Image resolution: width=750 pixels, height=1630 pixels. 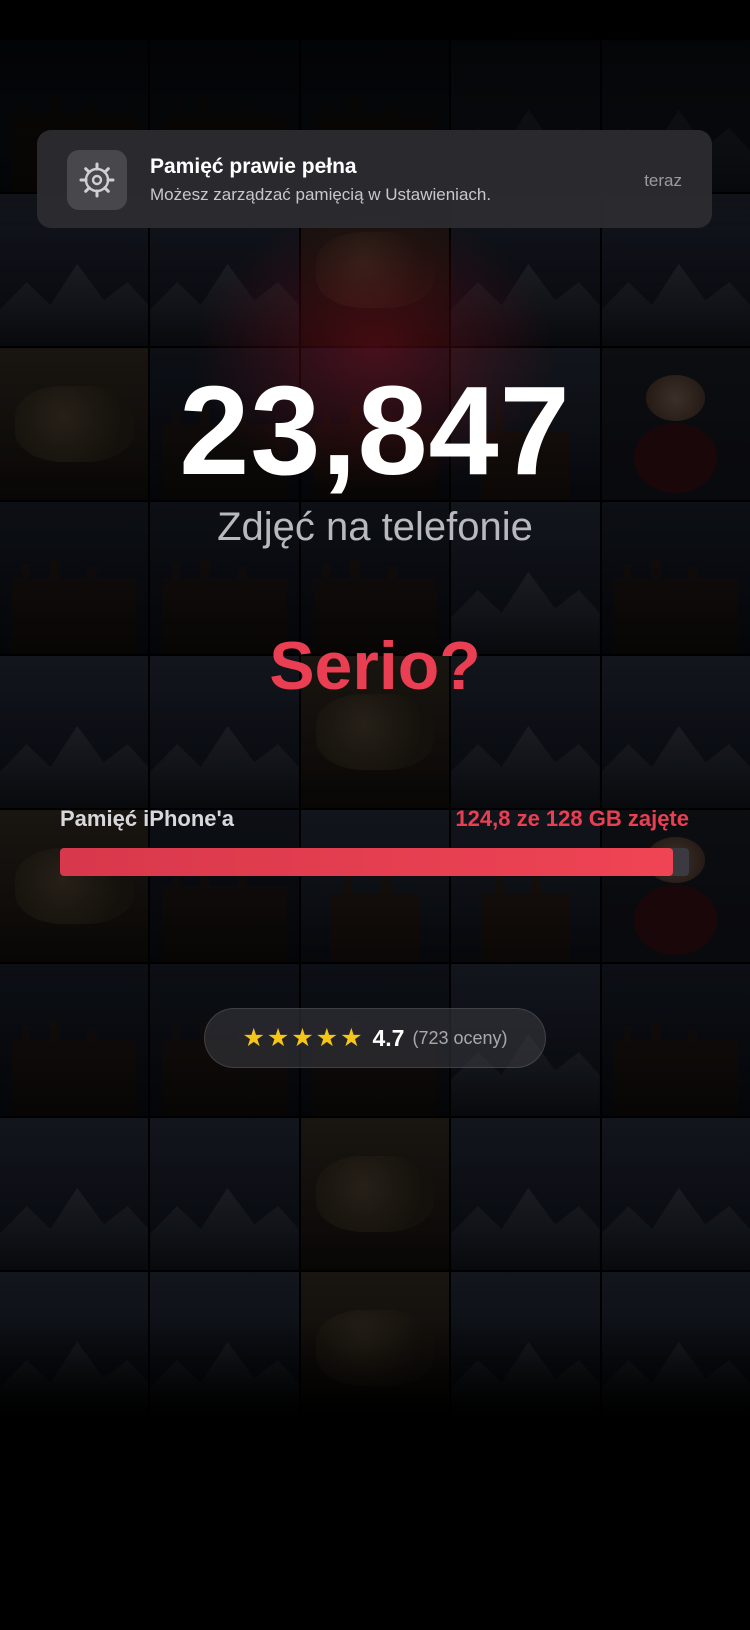 What do you see at coordinates (572, 818) in the screenshot?
I see `storage-usage-text: 124,8 ze 128 GB zajęte` at bounding box center [572, 818].